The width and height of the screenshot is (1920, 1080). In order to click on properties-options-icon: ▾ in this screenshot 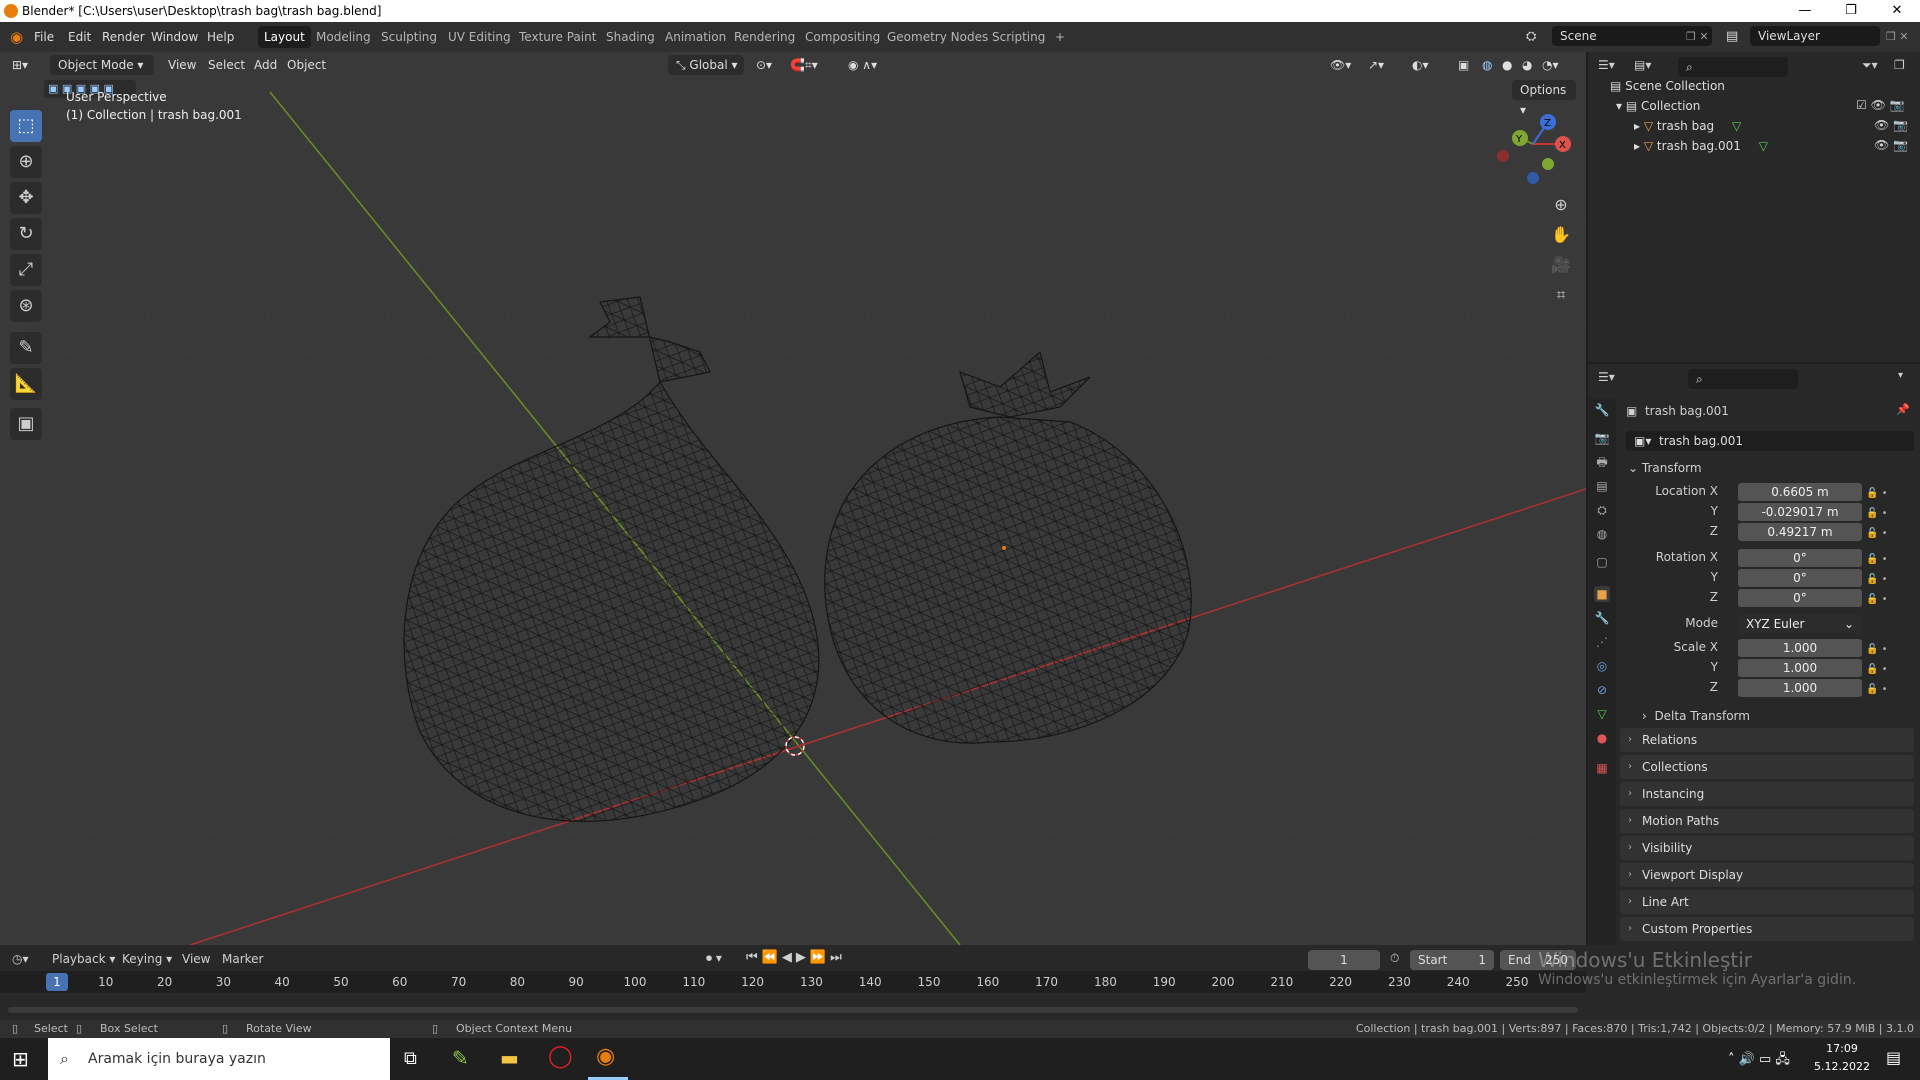, I will do `click(1900, 375)`.